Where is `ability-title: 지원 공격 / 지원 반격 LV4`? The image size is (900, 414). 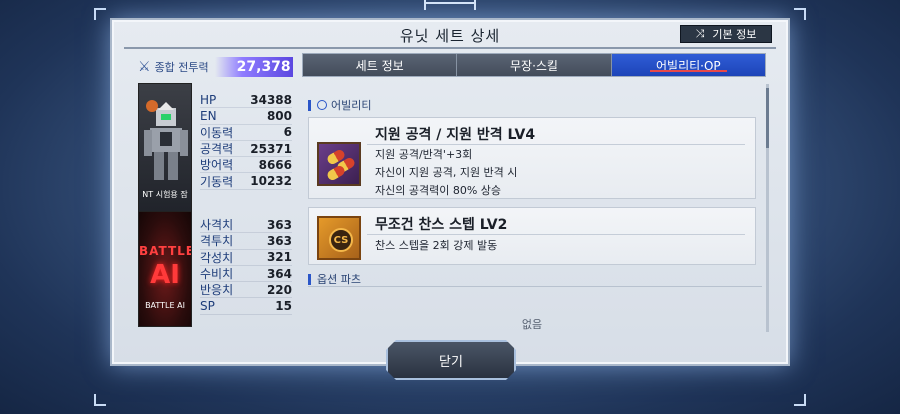 ability-title: 지원 공격 / 지원 반격 LV4 is located at coordinates (455, 135).